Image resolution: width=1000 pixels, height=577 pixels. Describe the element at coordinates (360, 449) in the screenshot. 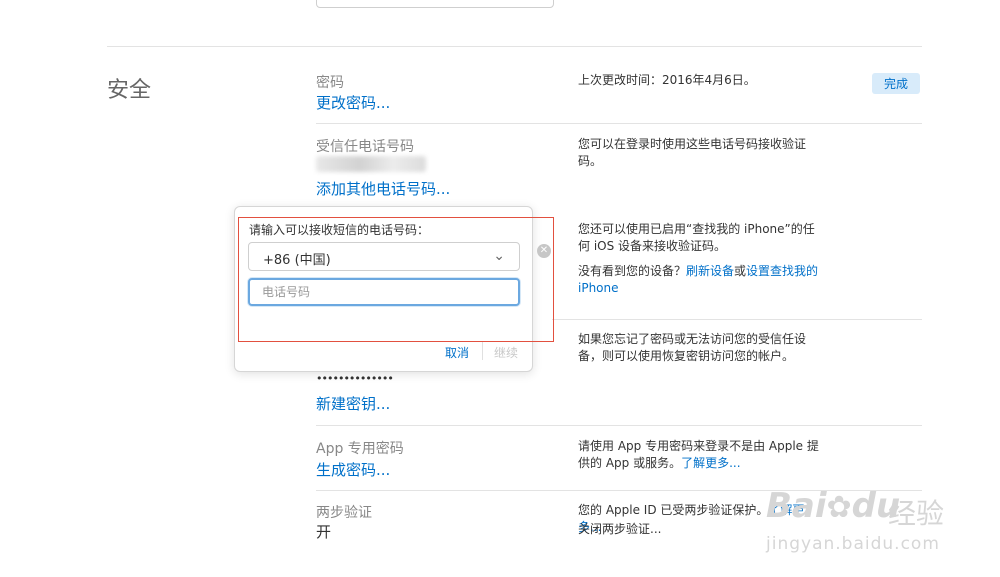

I see `app-password-label: App 专用密码` at that location.